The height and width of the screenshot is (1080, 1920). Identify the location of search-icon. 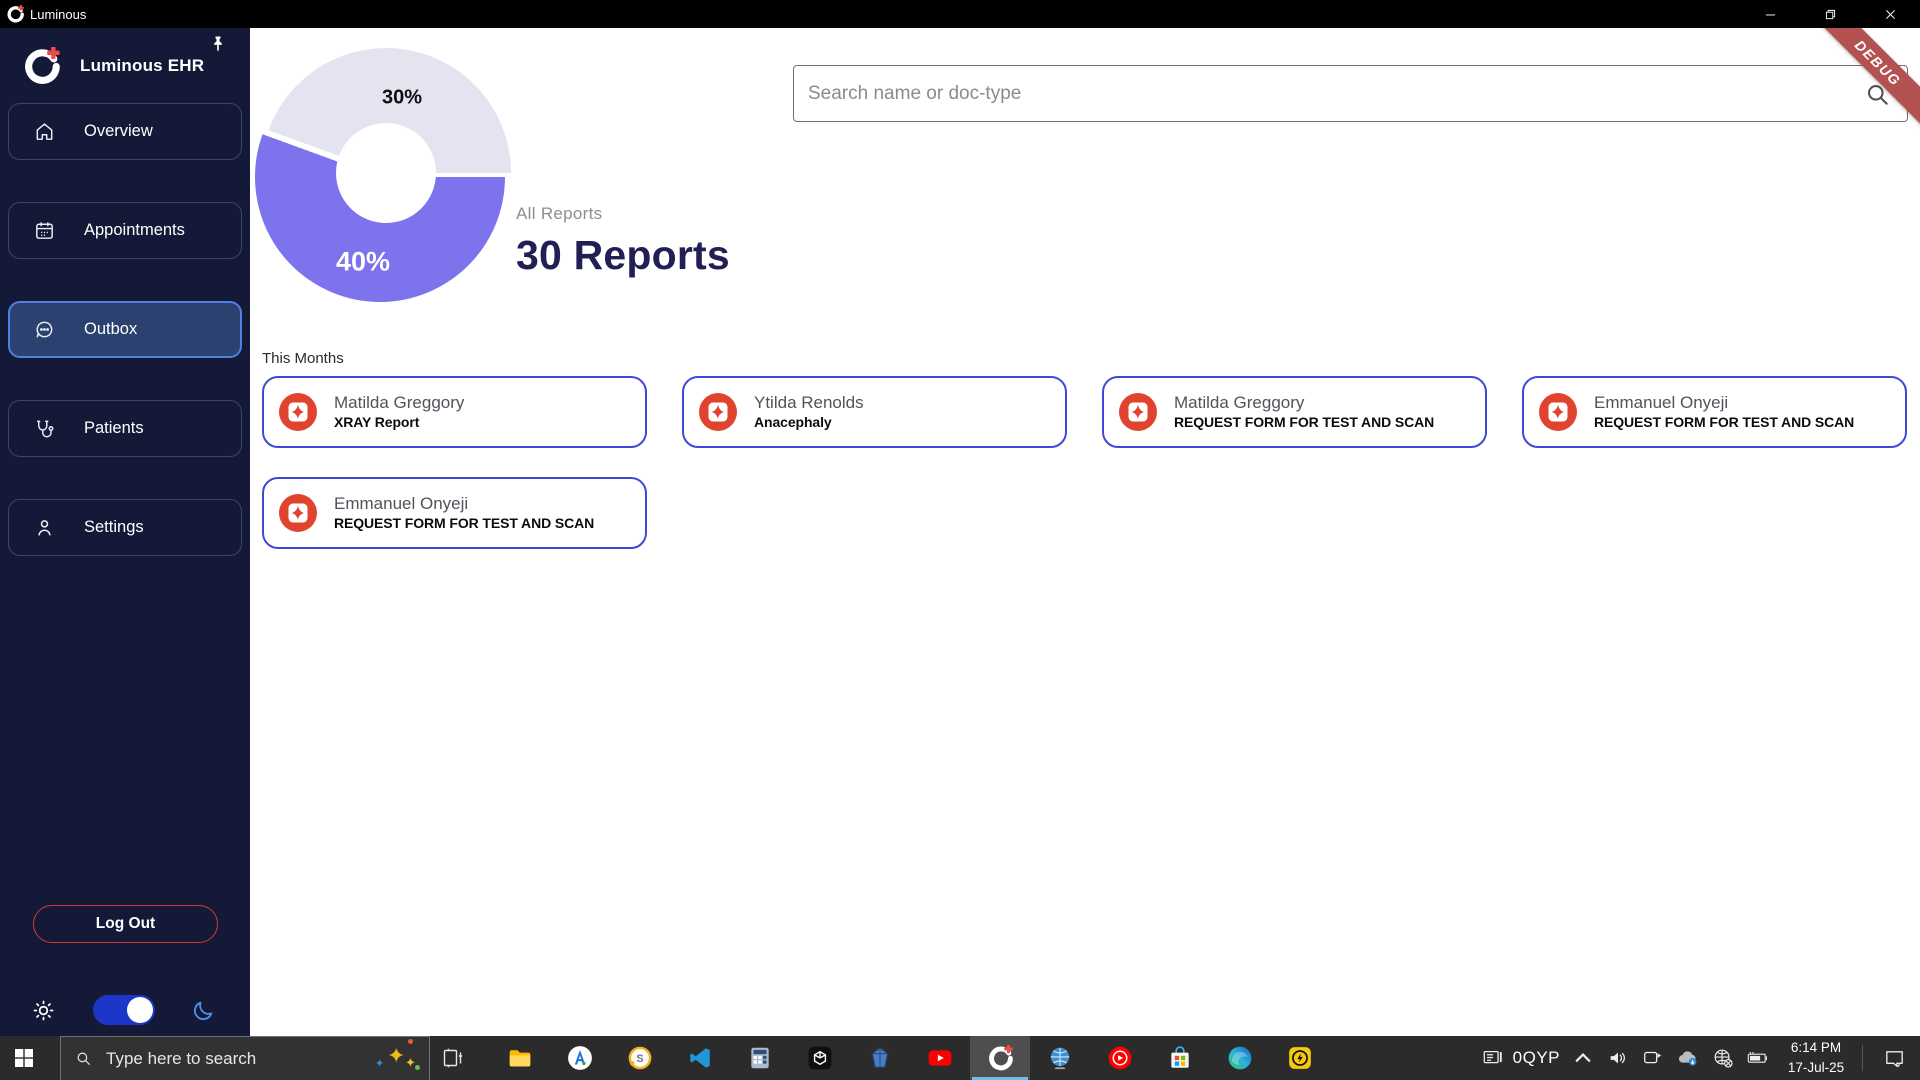
(83, 1058).